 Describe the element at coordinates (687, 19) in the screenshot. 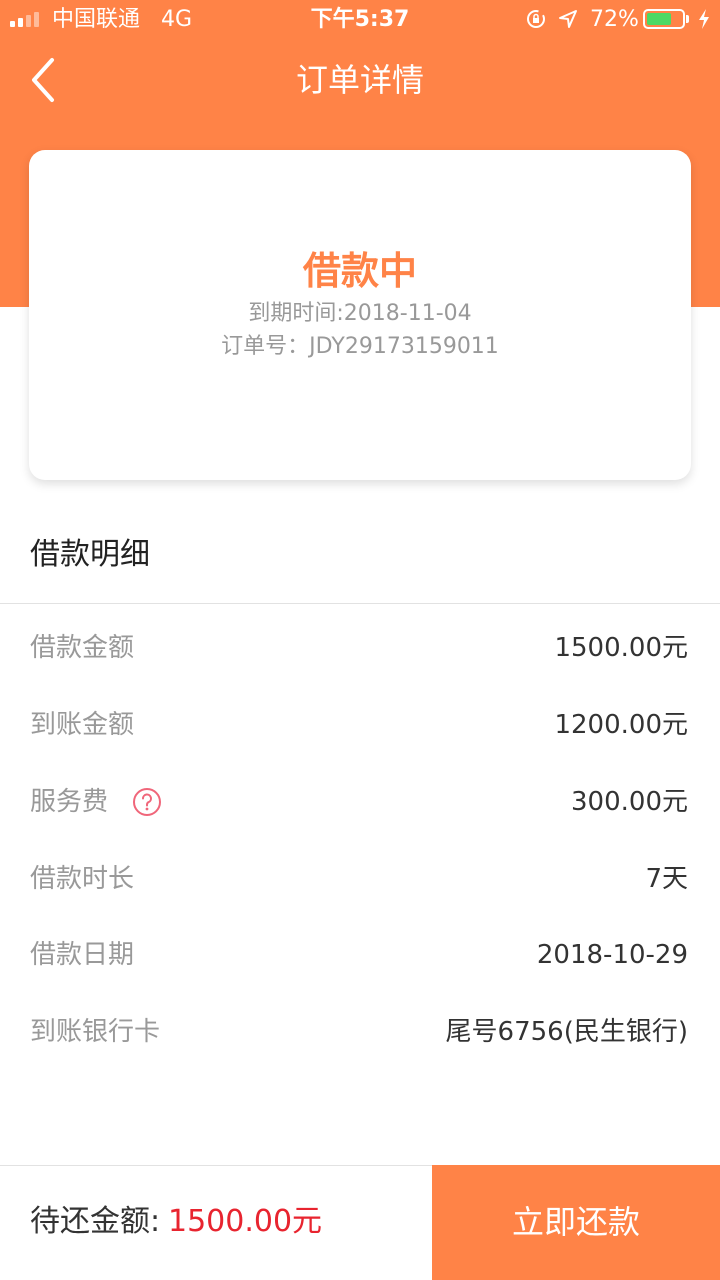

I see `battery-tip` at that location.